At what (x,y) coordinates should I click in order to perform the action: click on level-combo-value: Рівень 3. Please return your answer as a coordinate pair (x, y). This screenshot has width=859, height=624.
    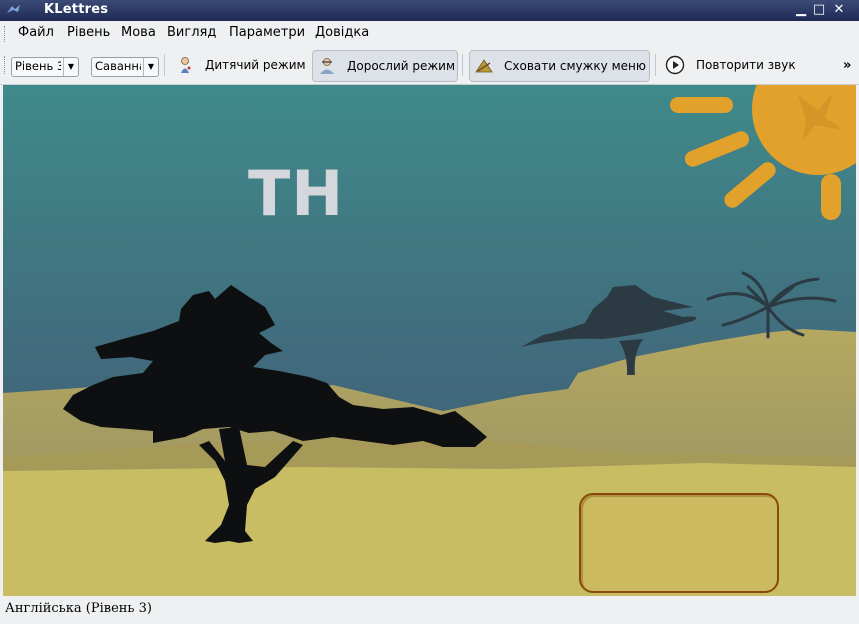
    Looking at the image, I should click on (38, 66).